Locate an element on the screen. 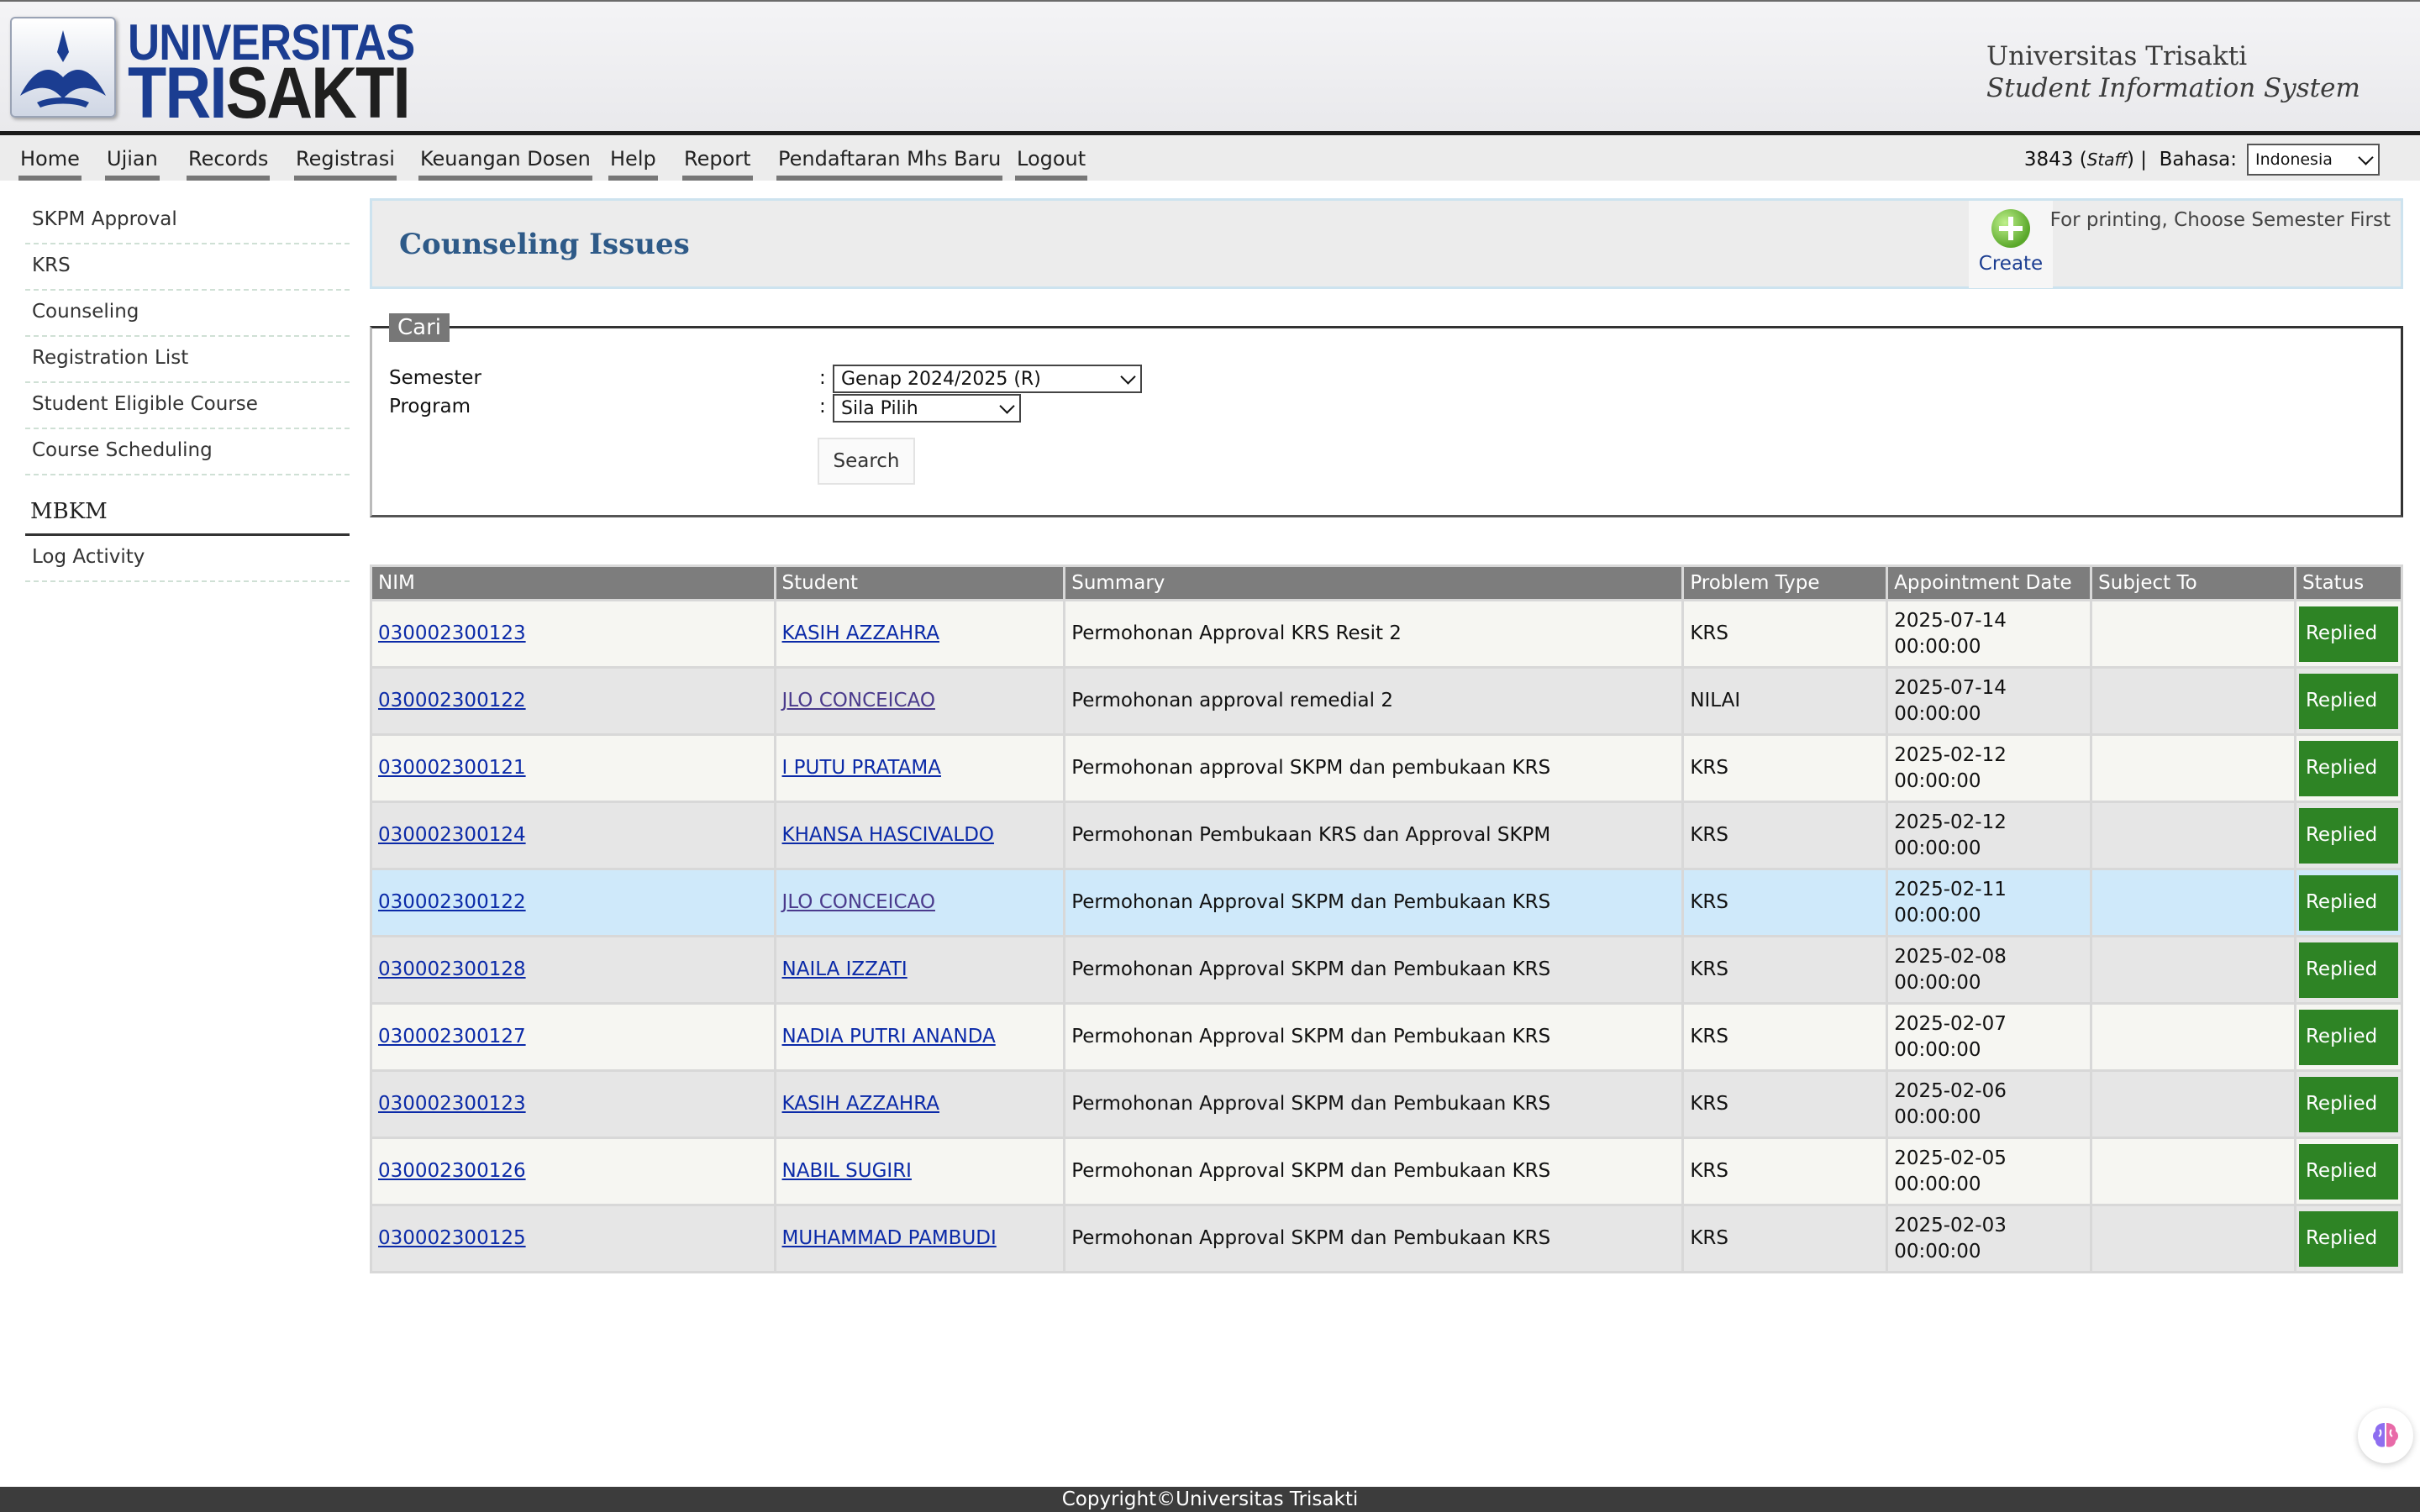  column-header-student: Student is located at coordinates (920, 583).